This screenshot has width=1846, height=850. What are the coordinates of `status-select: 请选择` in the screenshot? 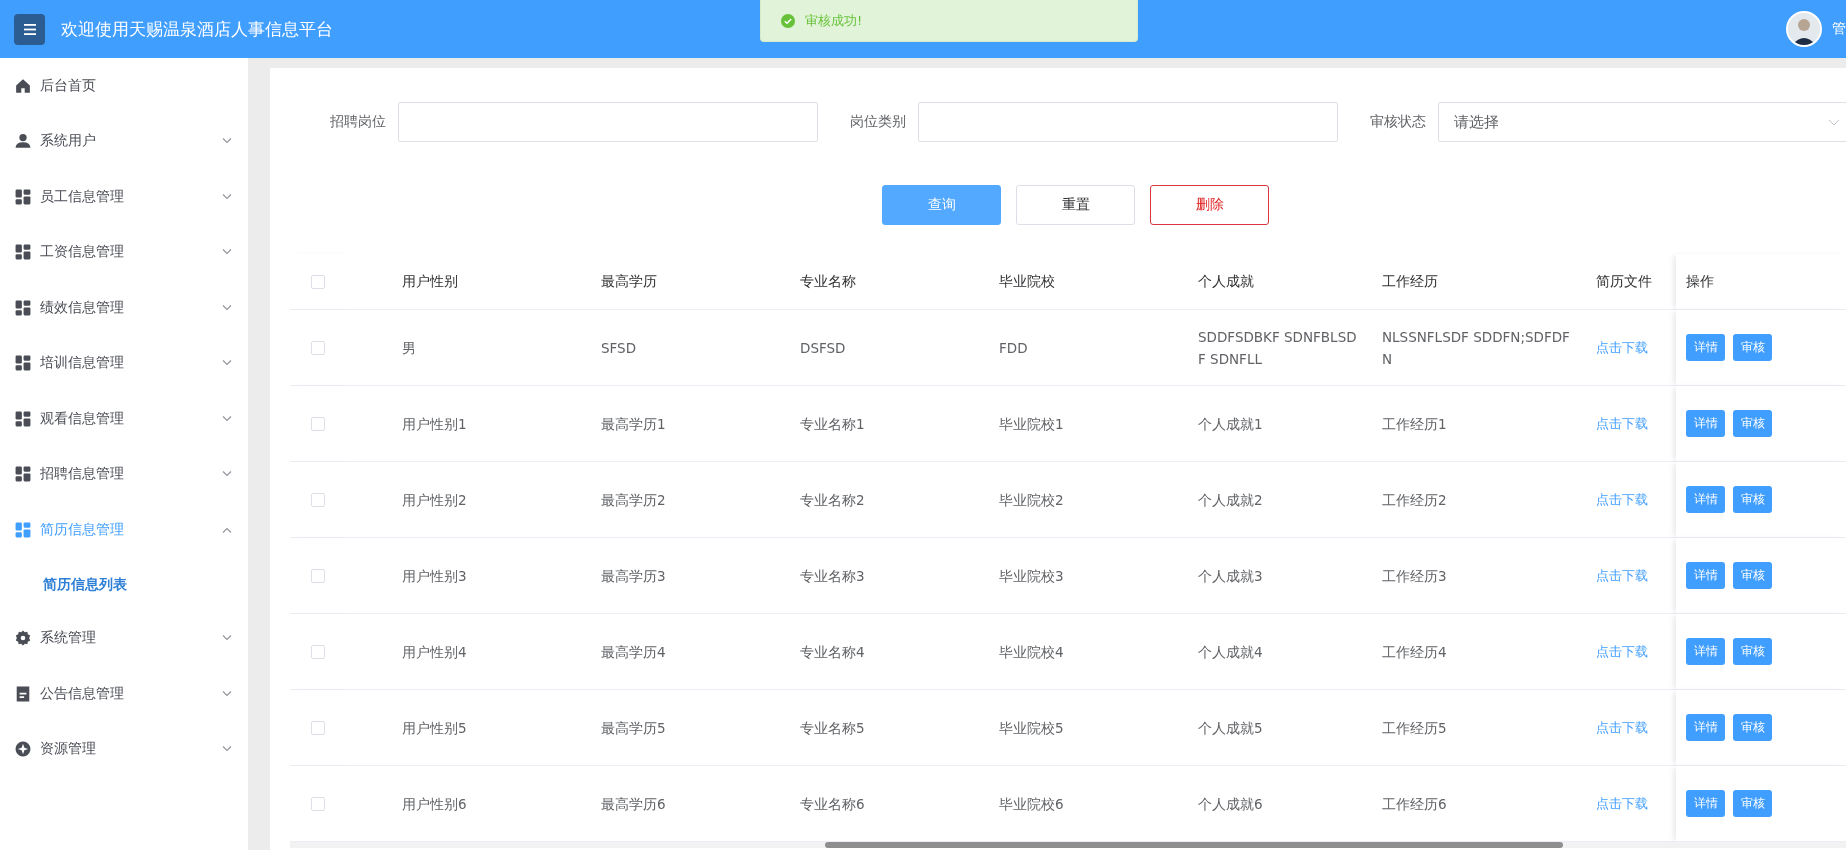 It's located at (1642, 122).